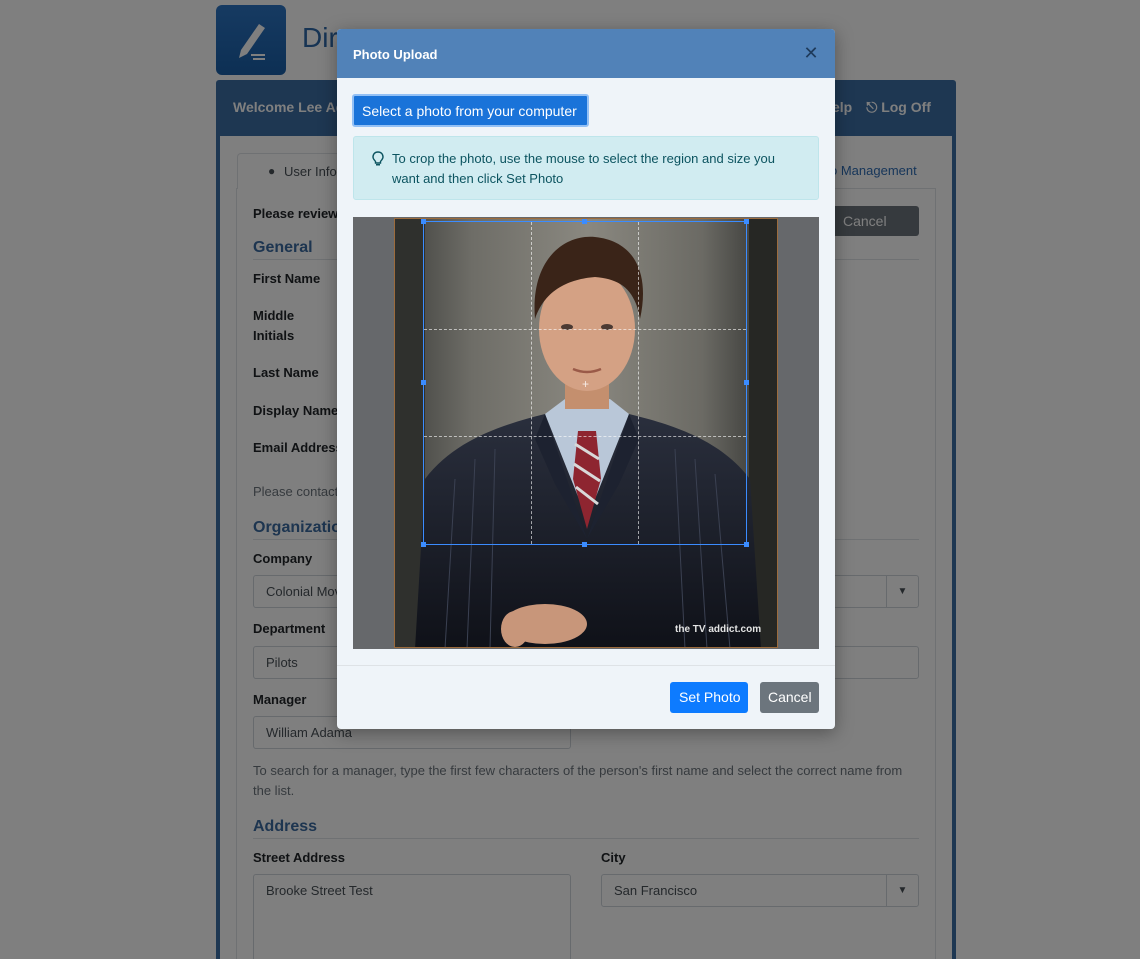 The image size is (1140, 959). Describe the element at coordinates (423, 221) in the screenshot. I see `crop-handle-nw` at that location.